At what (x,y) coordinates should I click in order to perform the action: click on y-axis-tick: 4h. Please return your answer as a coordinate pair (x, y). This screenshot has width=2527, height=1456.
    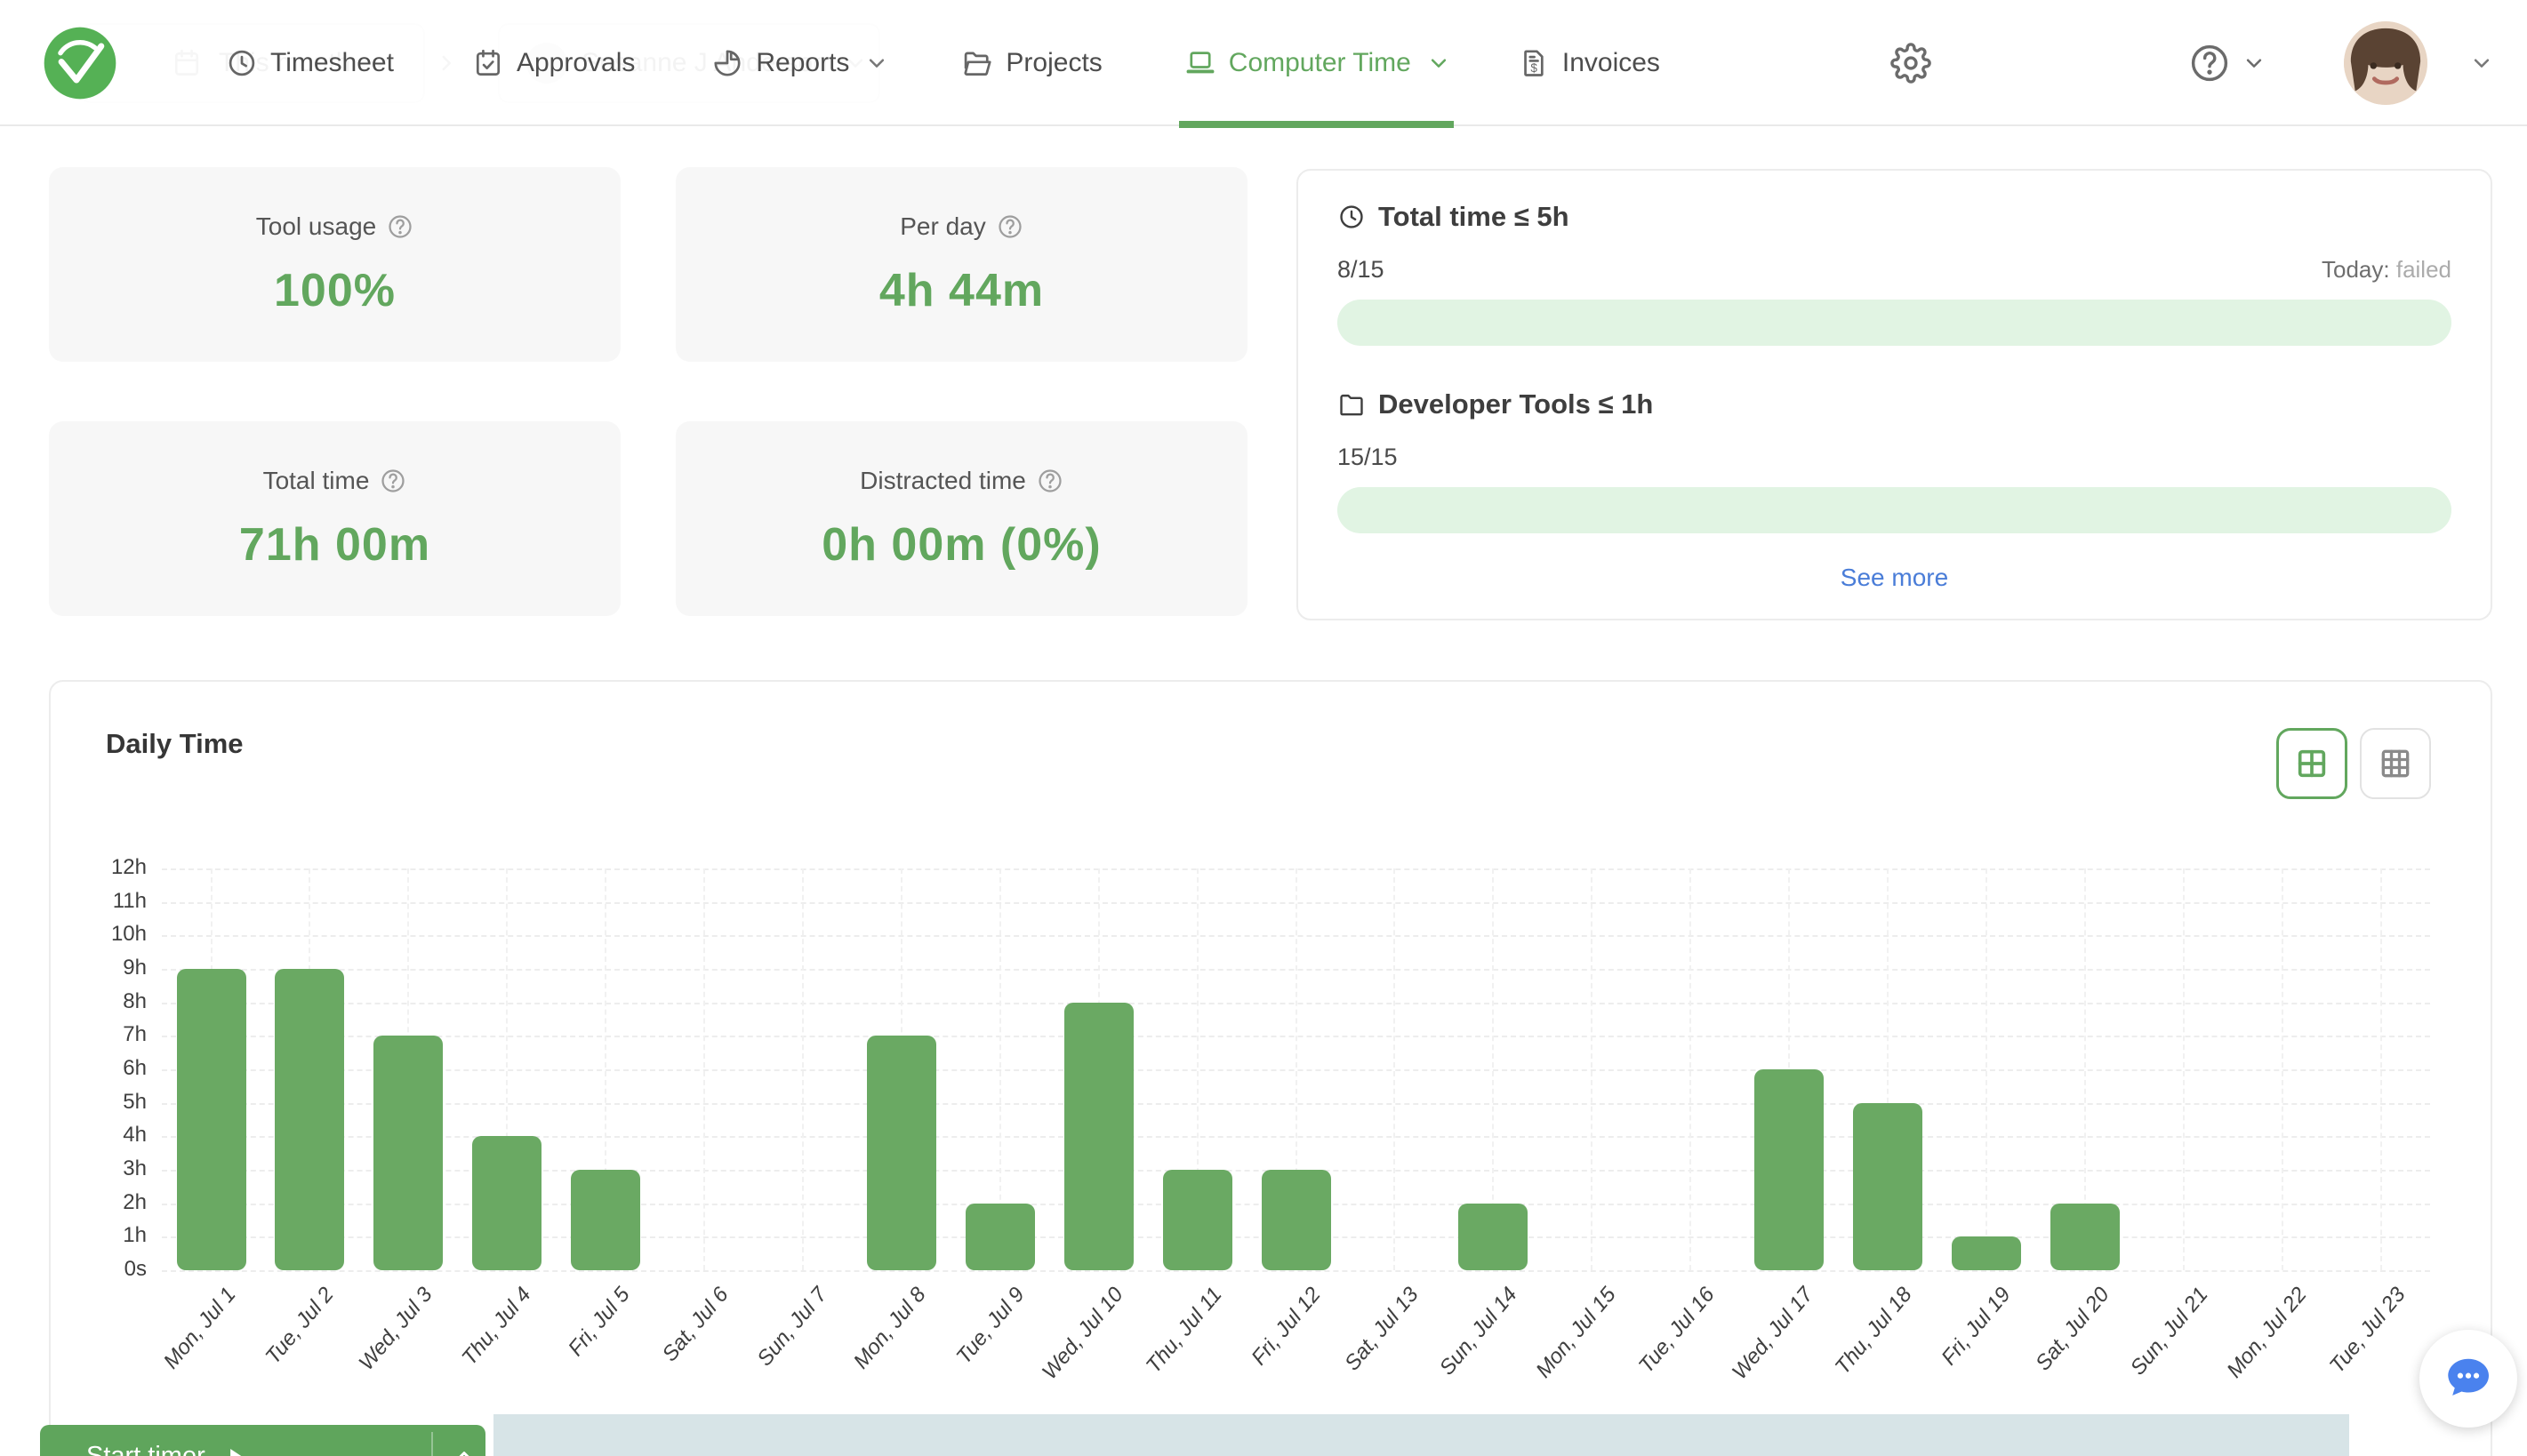
    Looking at the image, I should click on (135, 1135).